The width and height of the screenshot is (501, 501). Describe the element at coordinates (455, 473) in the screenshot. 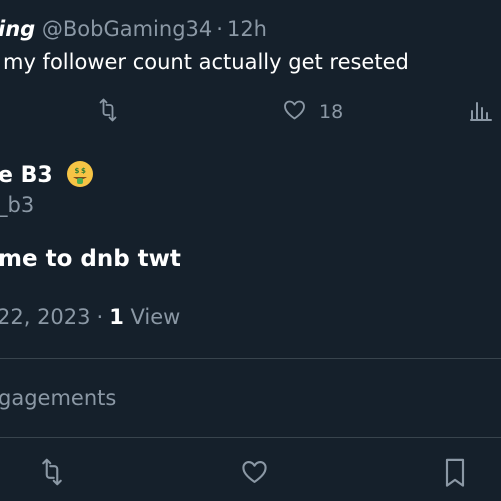

I see `bookmark-icon` at that location.